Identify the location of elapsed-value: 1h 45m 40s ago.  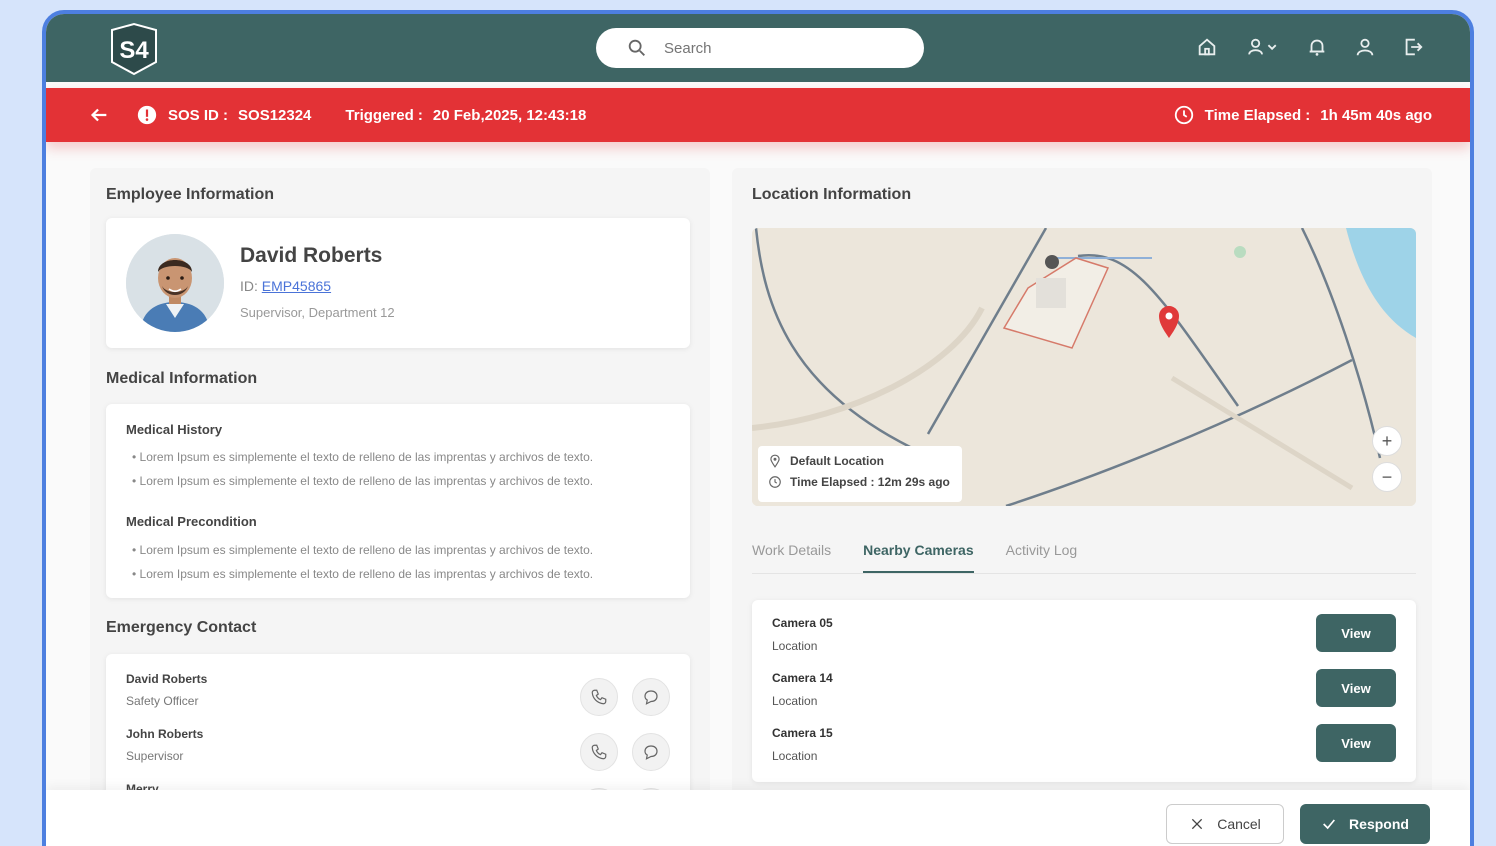
(1376, 115).